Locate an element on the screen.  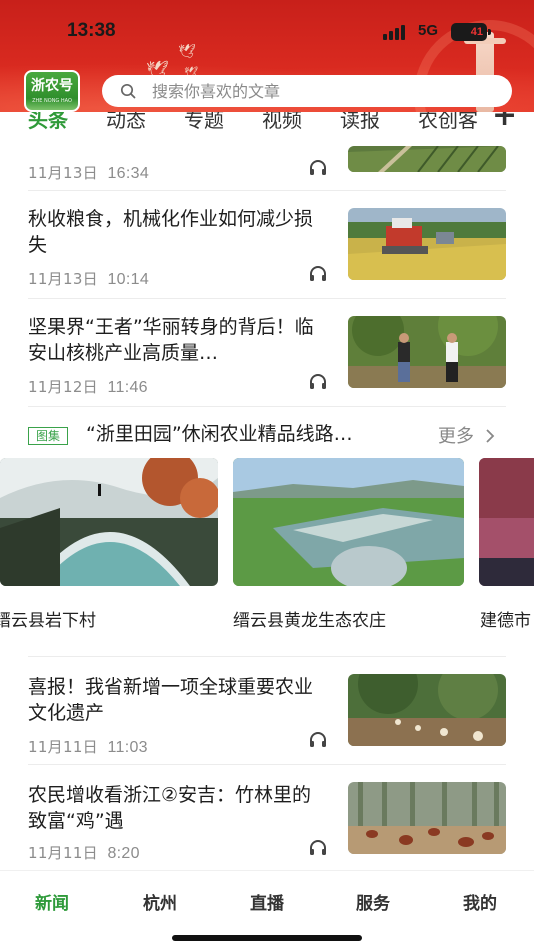
status-time: 13:38 is located at coordinates (91, 30).